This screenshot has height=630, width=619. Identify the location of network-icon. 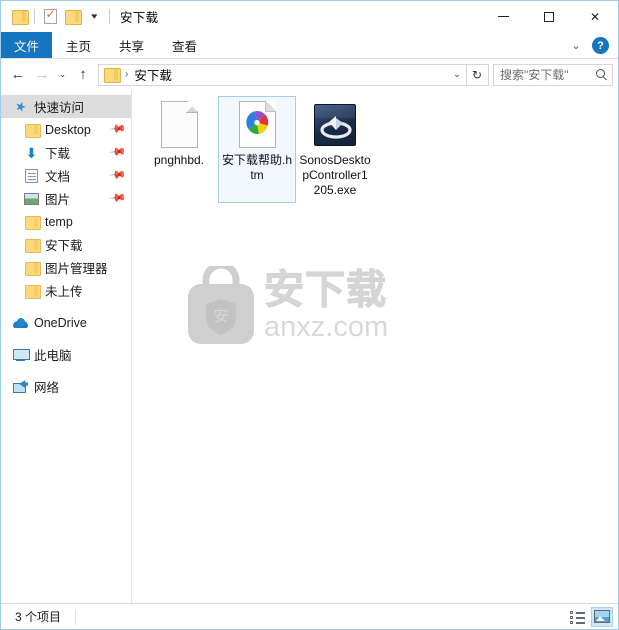
(20, 387).